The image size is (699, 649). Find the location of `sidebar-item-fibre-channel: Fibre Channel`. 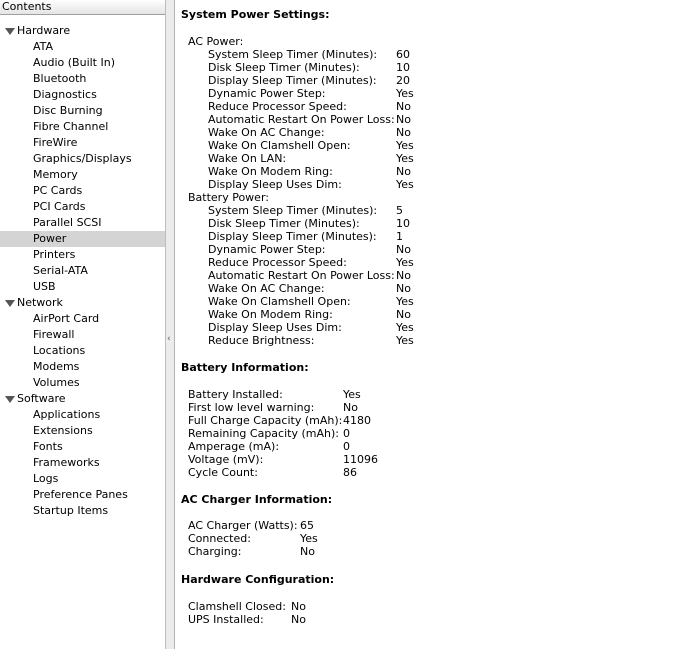

sidebar-item-fibre-channel: Fibre Channel is located at coordinates (82, 127).